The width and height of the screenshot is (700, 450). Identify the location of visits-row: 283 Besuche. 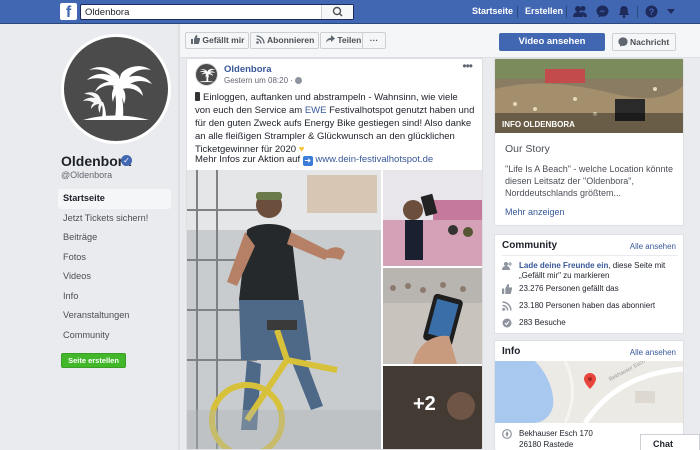
(534, 323).